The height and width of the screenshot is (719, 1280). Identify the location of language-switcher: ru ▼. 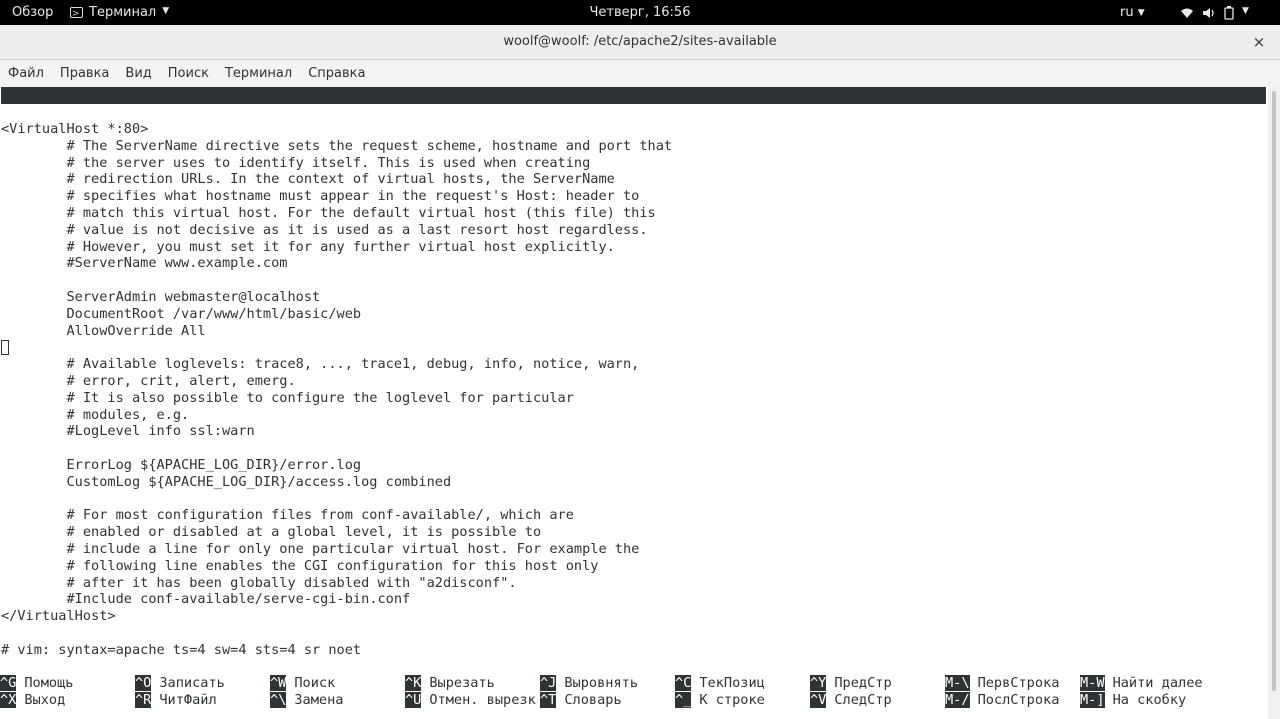
(1132, 12).